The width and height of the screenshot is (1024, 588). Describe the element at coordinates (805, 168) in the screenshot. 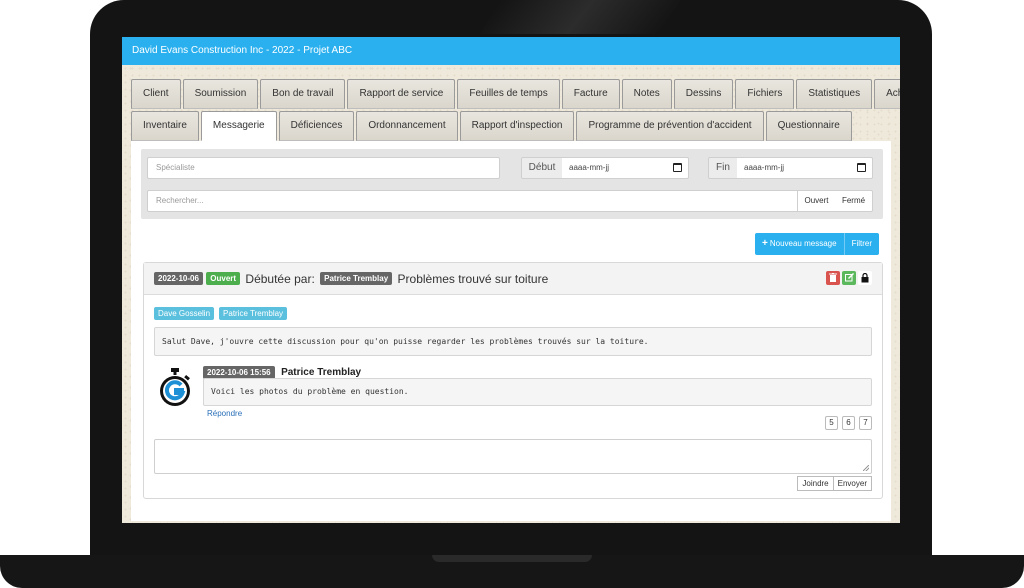

I see `end-date-input: aaaa-mm-jj` at that location.